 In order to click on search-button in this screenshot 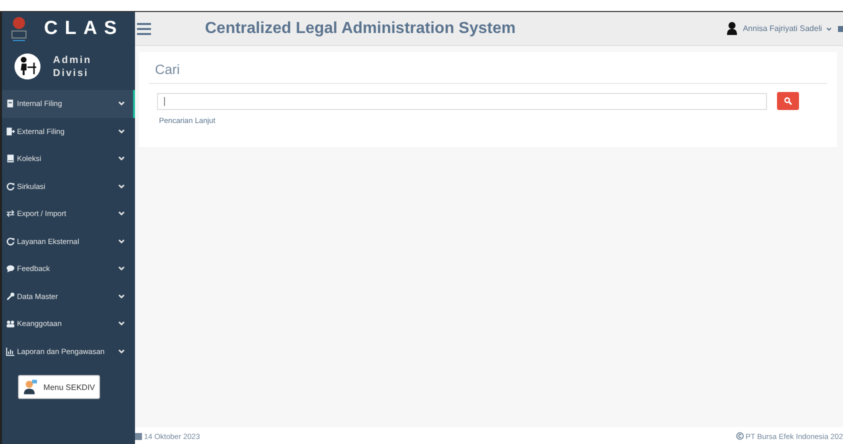, I will do `click(788, 101)`.